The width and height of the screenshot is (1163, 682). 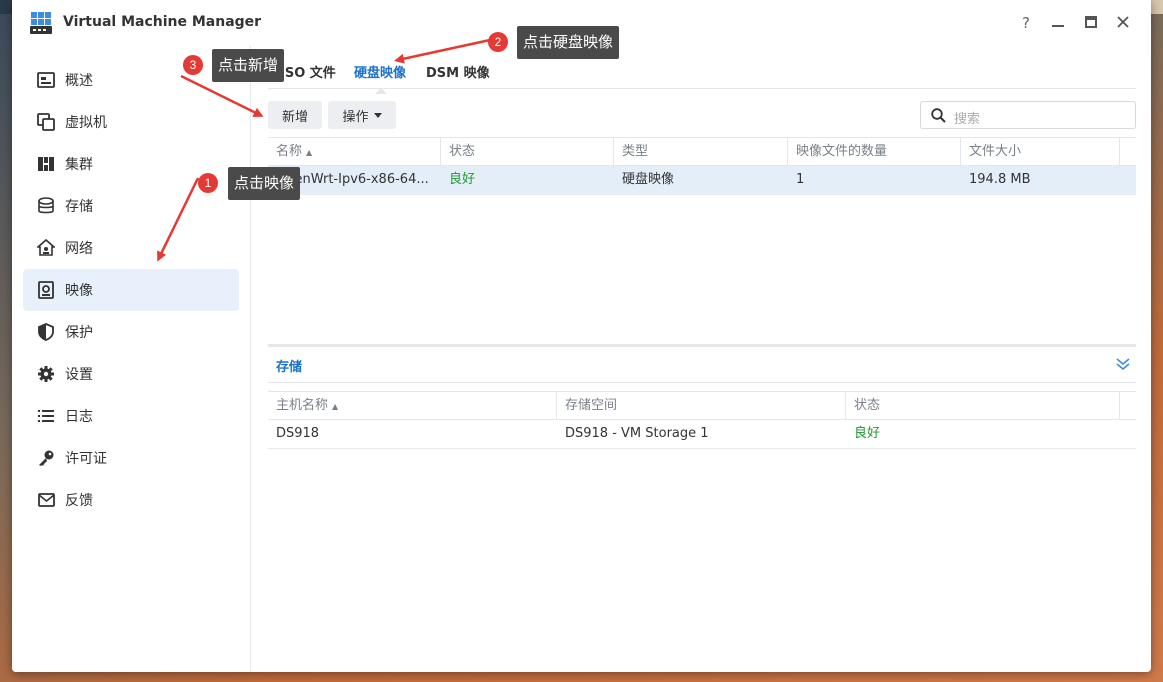 What do you see at coordinates (874, 152) in the screenshot?
I see `column-header-count: 映像文件的数量` at bounding box center [874, 152].